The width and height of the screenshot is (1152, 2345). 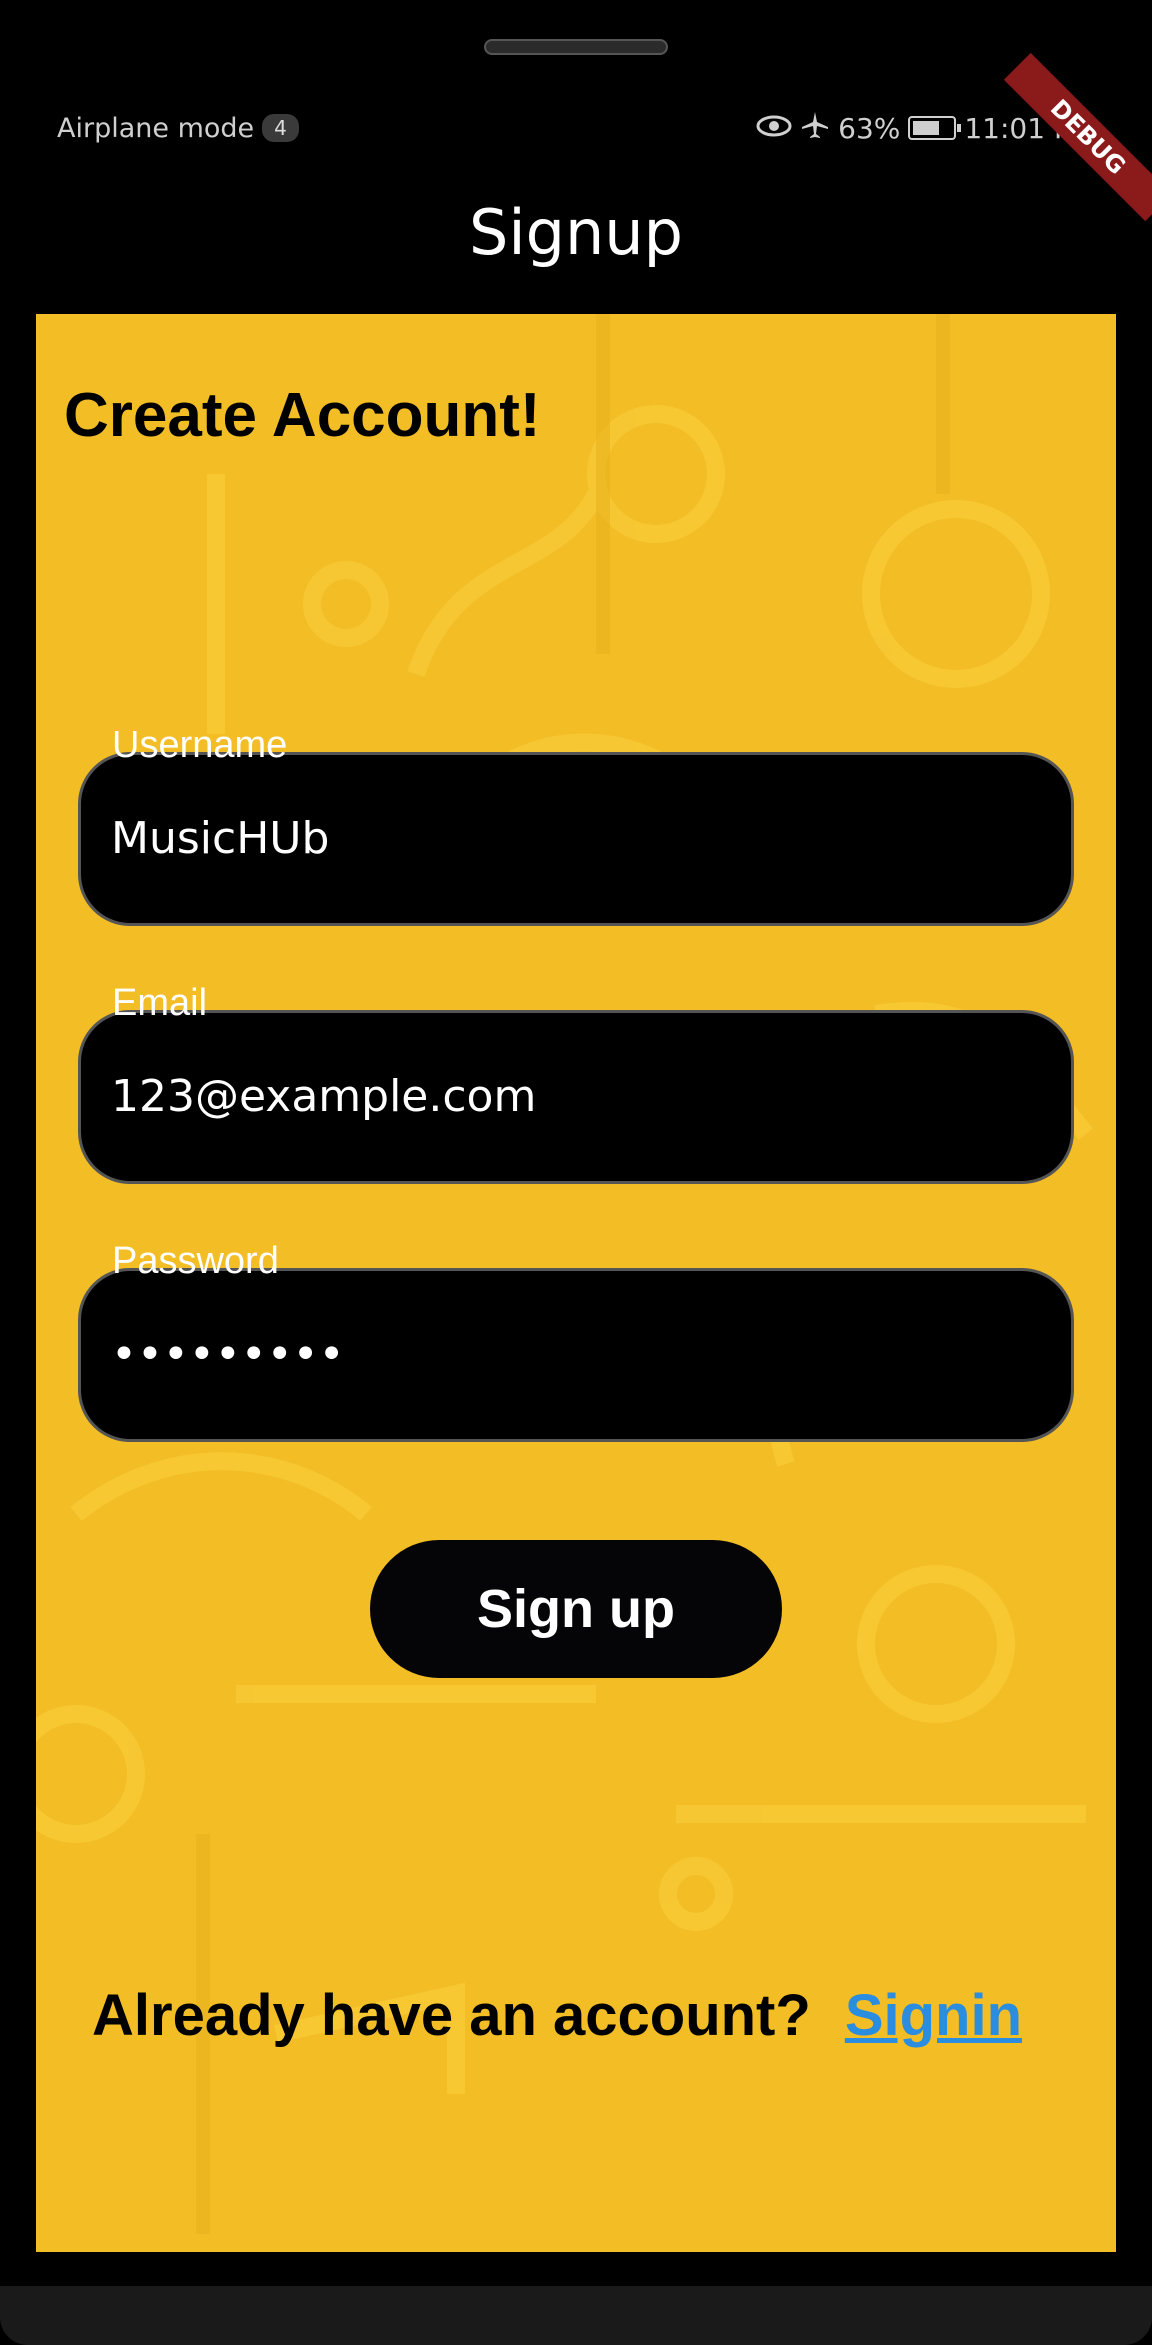 What do you see at coordinates (220, 838) in the screenshot?
I see `username-value: MusicHUb` at bounding box center [220, 838].